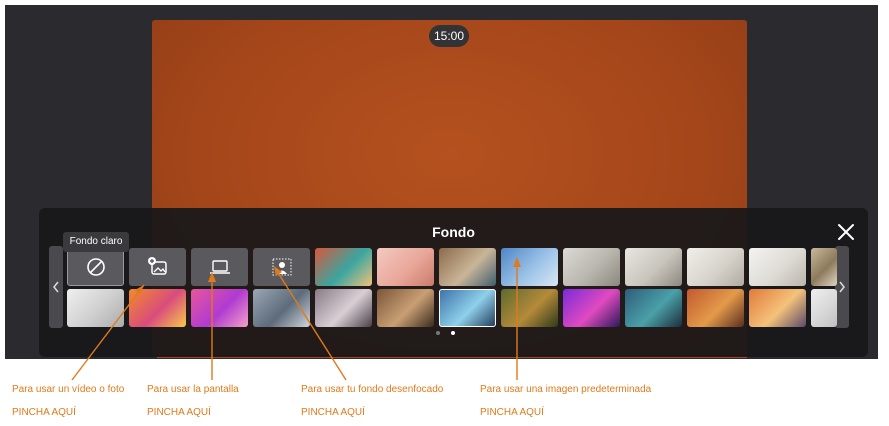 This screenshot has width=889, height=426. I want to click on add-image-icon, so click(157, 266).